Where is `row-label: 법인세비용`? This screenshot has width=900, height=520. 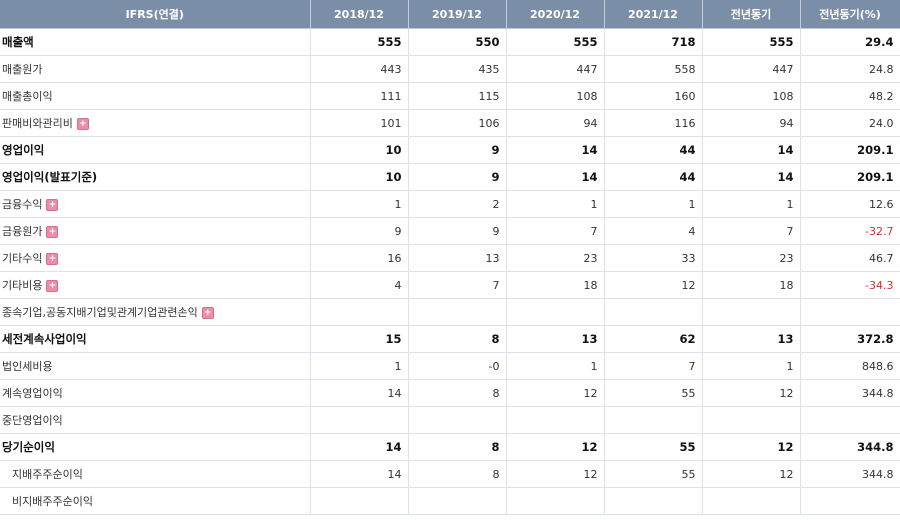 row-label: 법인세비용 is located at coordinates (27, 366).